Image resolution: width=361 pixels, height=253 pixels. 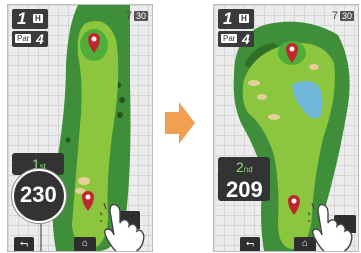 What do you see at coordinates (244, 167) in the screenshot?
I see `shot-number: 2nd` at bounding box center [244, 167].